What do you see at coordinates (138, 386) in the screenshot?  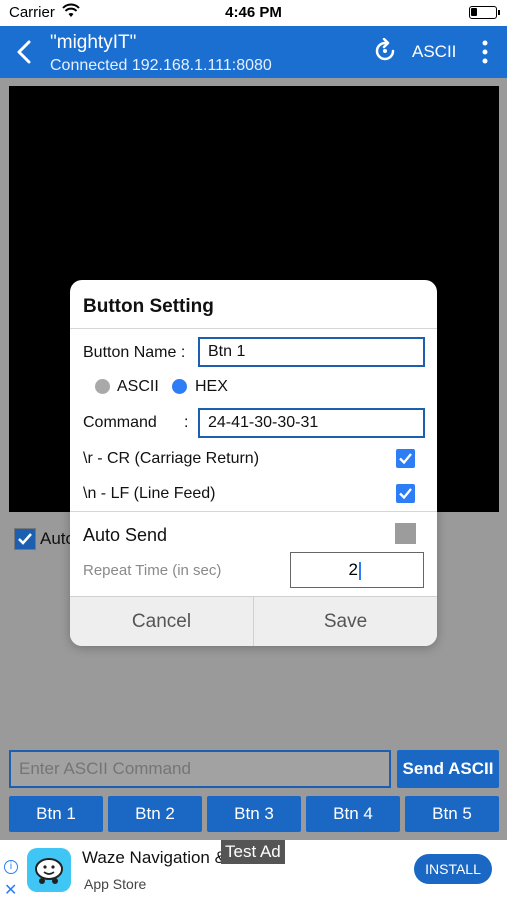 I see `ascii-radio-label: ASCII` at bounding box center [138, 386].